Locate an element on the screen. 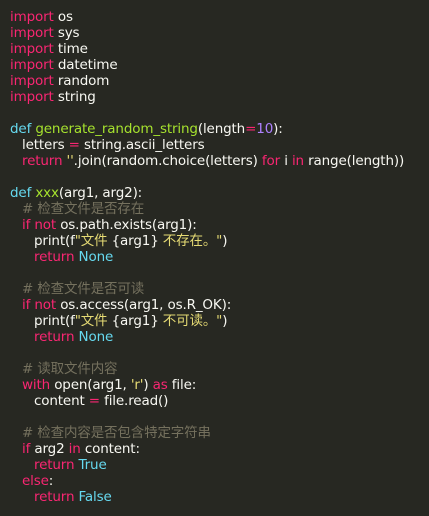 Image resolution: width=429 pixels, height=516 pixels. code-text-token: time is located at coordinates (70, 49).